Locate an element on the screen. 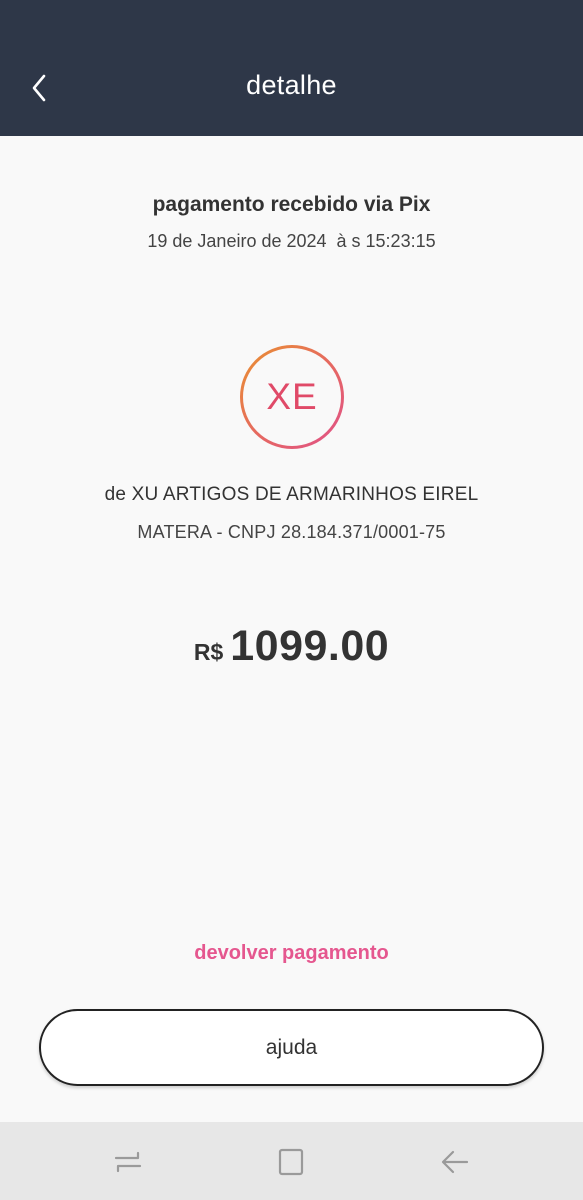 The width and height of the screenshot is (583, 1200). amount-value: 1099.00 is located at coordinates (310, 646).